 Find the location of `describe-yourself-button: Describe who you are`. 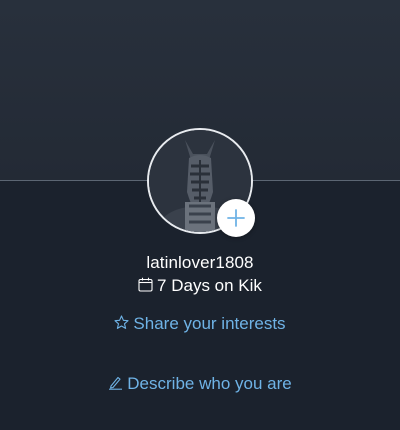

describe-yourself-button: Describe who you are is located at coordinates (200, 384).